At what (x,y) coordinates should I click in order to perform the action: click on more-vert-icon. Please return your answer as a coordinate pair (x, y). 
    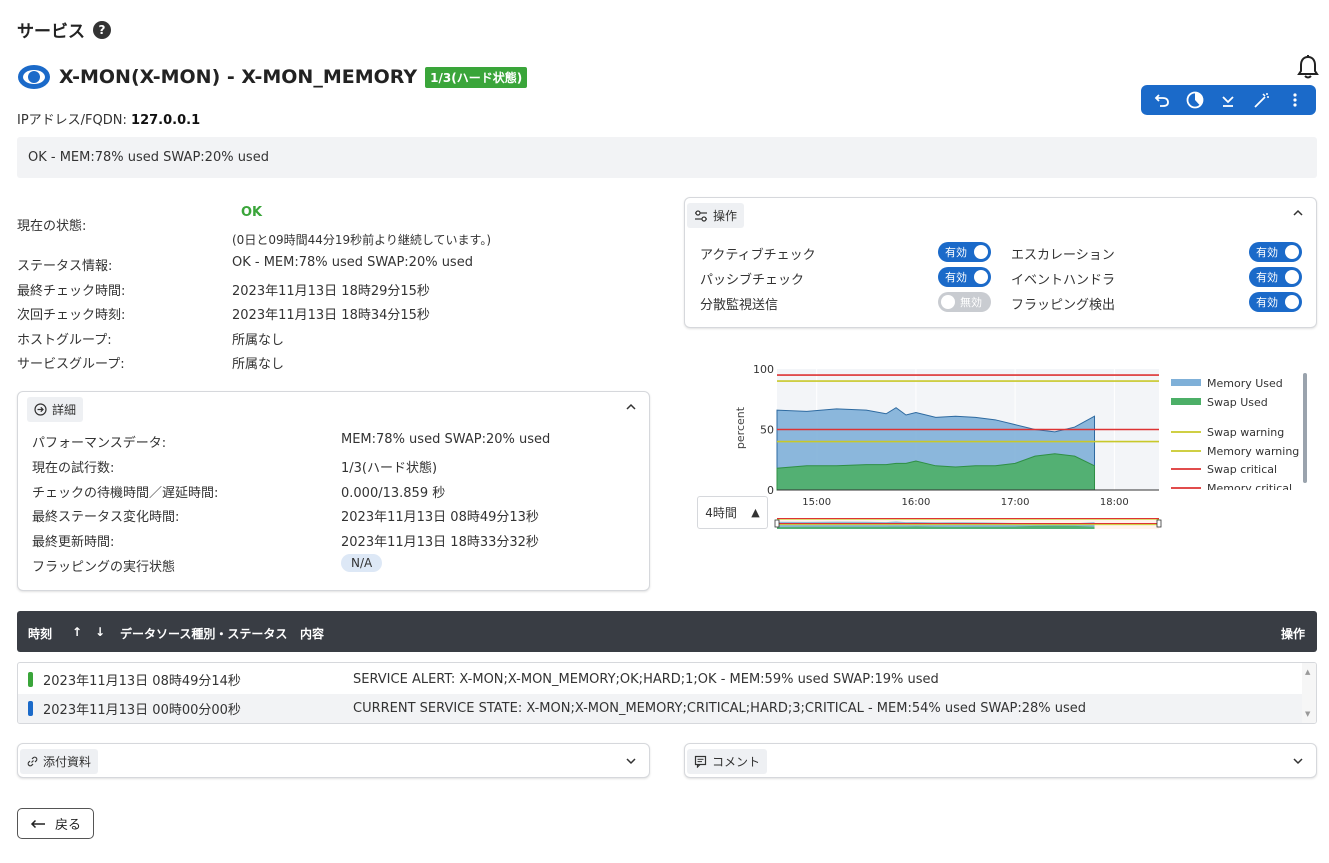
    Looking at the image, I should click on (1295, 100).